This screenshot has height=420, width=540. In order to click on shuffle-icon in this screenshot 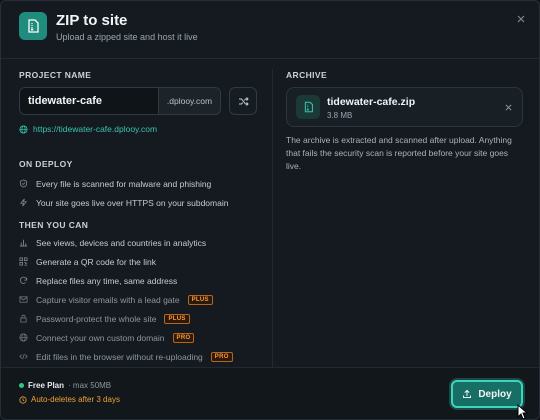, I will do `click(243, 101)`.